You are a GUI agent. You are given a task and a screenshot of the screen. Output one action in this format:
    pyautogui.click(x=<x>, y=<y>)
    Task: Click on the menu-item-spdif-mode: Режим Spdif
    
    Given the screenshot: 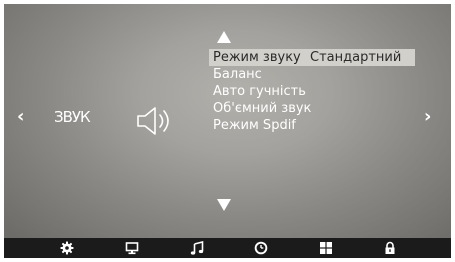 What is the action you would take?
    pyautogui.click(x=312, y=125)
    